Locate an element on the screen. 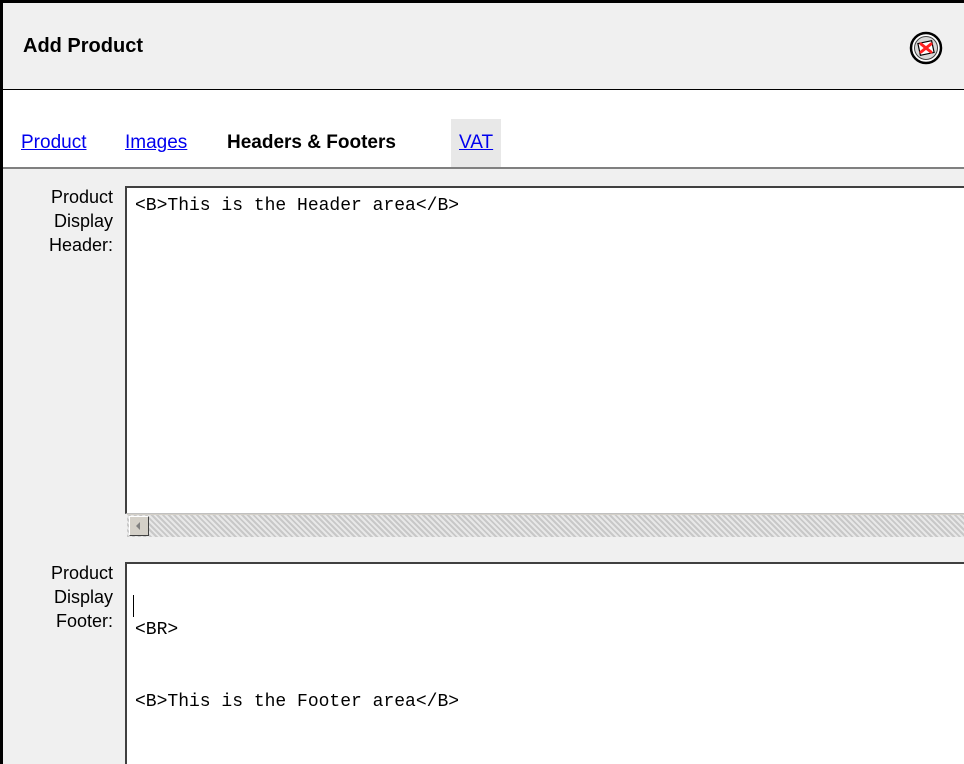 The image size is (964, 764). text-caret is located at coordinates (133, 606).